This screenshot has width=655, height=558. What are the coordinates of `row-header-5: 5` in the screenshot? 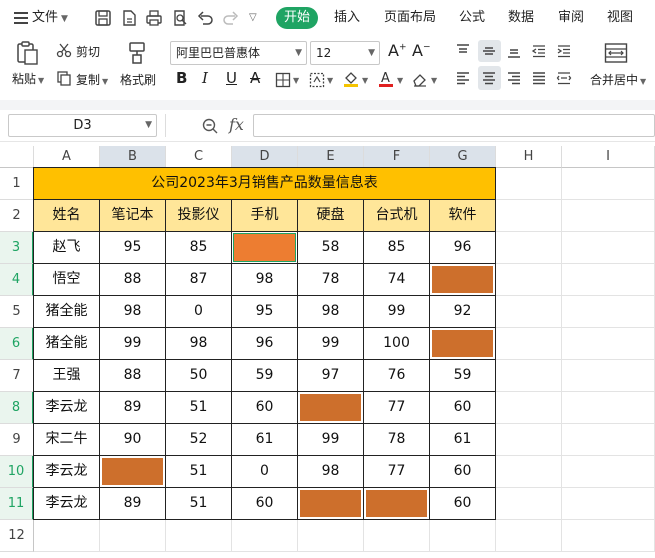 It's located at (17, 312).